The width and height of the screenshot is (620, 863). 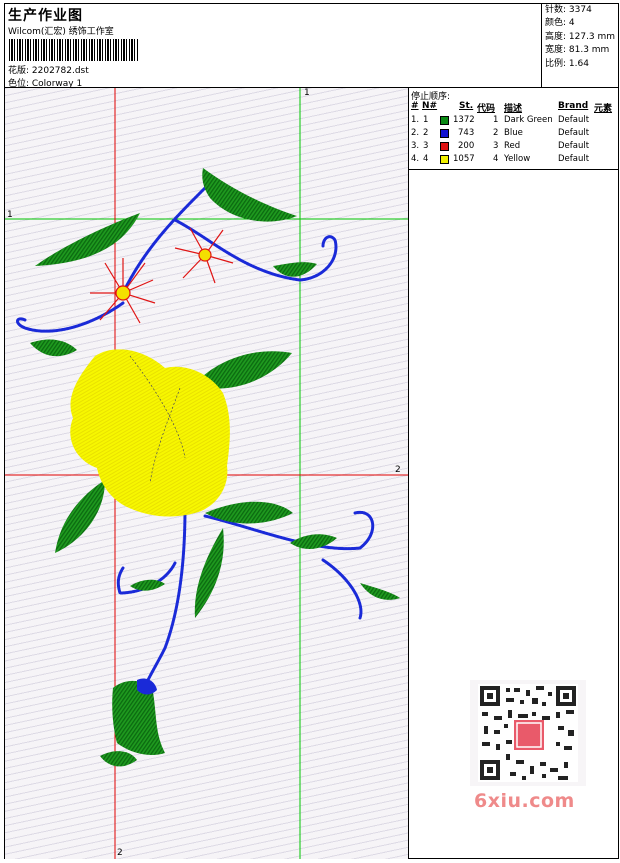 I want to click on row-code: 4, so click(x=496, y=159).